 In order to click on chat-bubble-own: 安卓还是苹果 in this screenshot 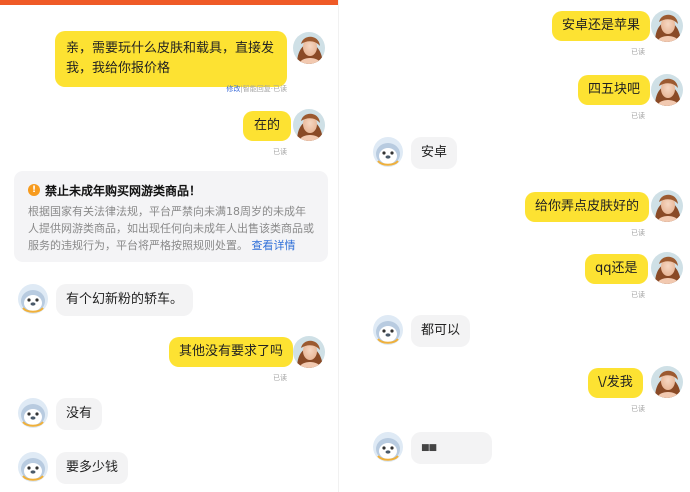, I will do `click(601, 26)`.